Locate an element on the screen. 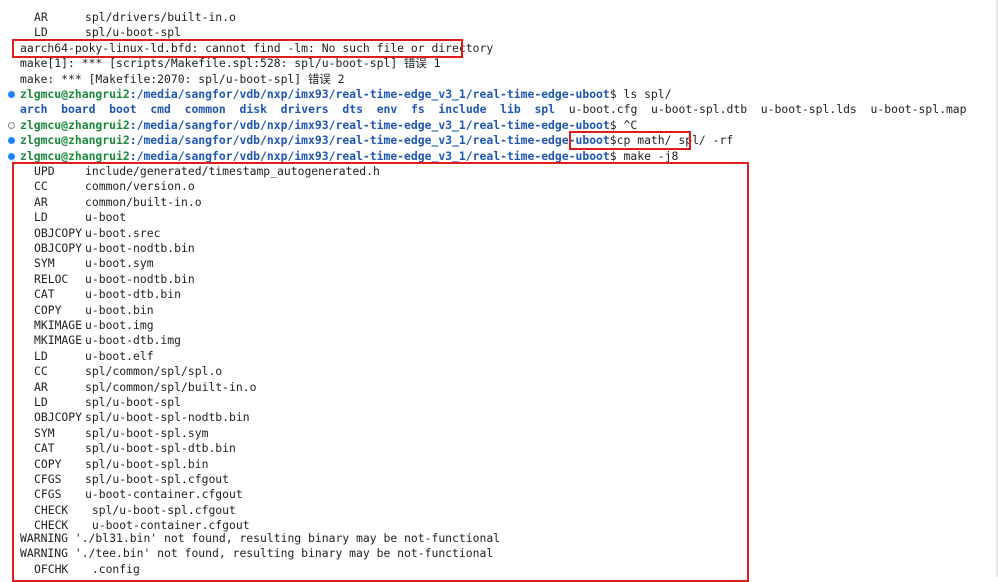 The image size is (998, 582). file-entry: u-boot.cfg is located at coordinates (603, 109).